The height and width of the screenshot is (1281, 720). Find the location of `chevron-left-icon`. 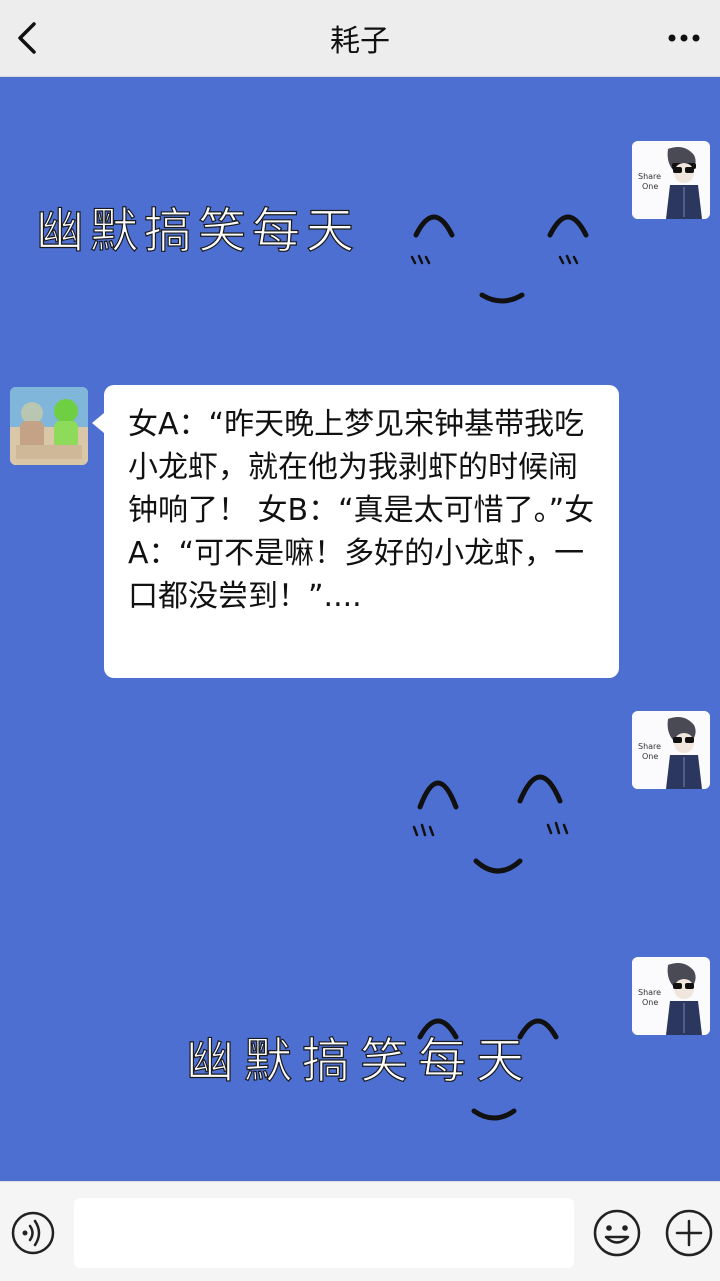

chevron-left-icon is located at coordinates (30, 38).